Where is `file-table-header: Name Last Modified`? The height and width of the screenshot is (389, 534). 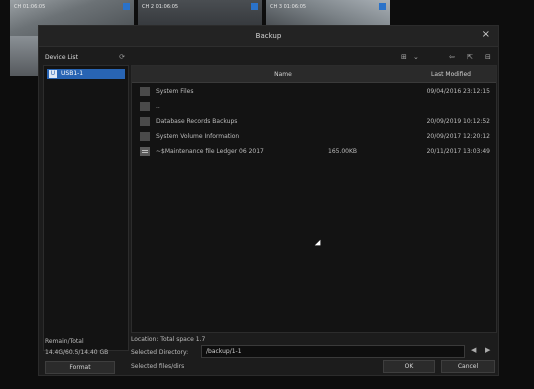 file-table-header: Name Last Modified is located at coordinates (314, 74).